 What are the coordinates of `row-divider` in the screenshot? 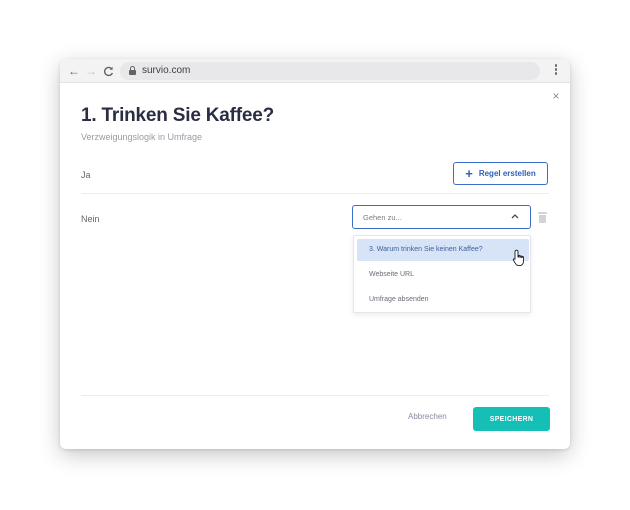 It's located at (315, 193).